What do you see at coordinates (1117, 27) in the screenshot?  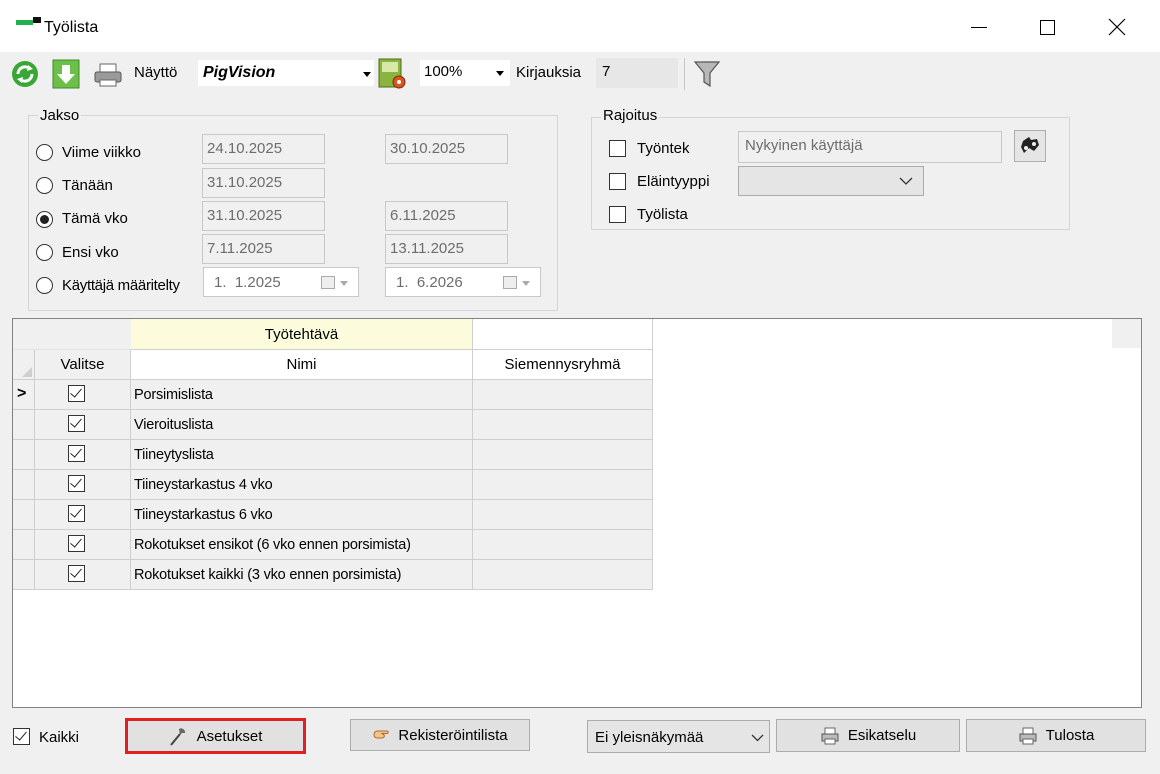 I see `close-button` at bounding box center [1117, 27].